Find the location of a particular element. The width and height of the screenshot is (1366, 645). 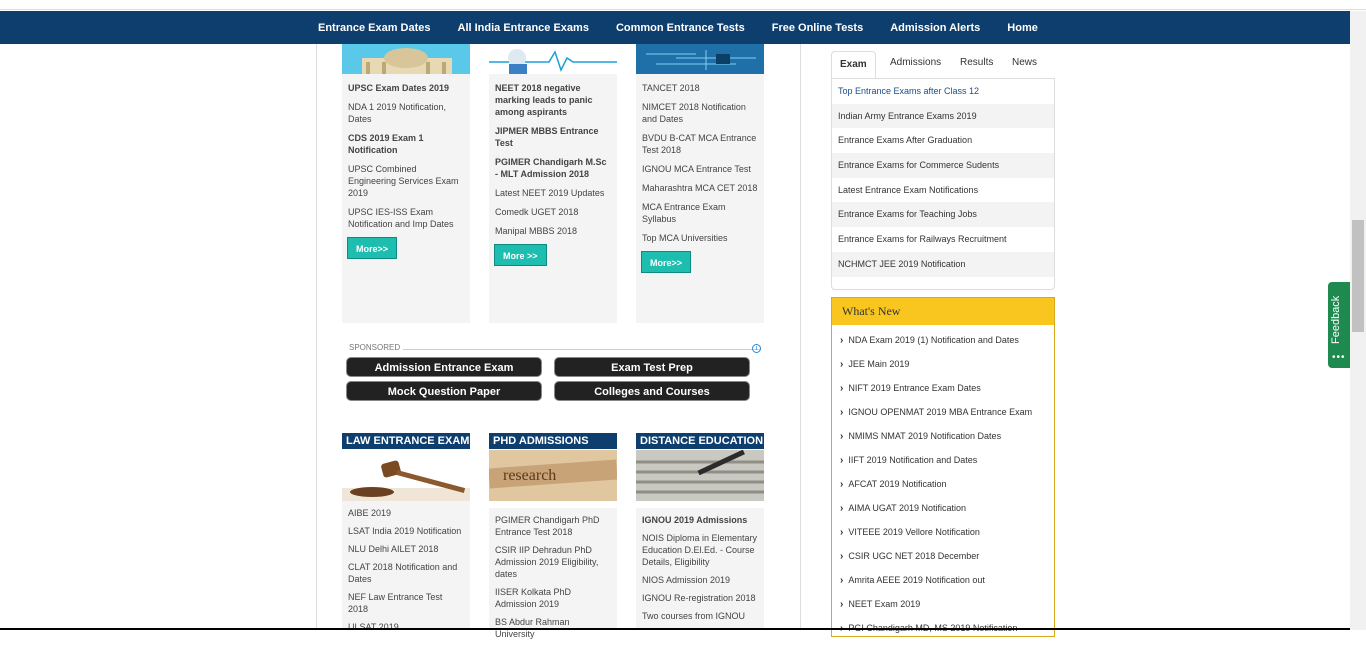

whats-new-item: › AIMA UGAT 2019 Notification is located at coordinates (947, 513).